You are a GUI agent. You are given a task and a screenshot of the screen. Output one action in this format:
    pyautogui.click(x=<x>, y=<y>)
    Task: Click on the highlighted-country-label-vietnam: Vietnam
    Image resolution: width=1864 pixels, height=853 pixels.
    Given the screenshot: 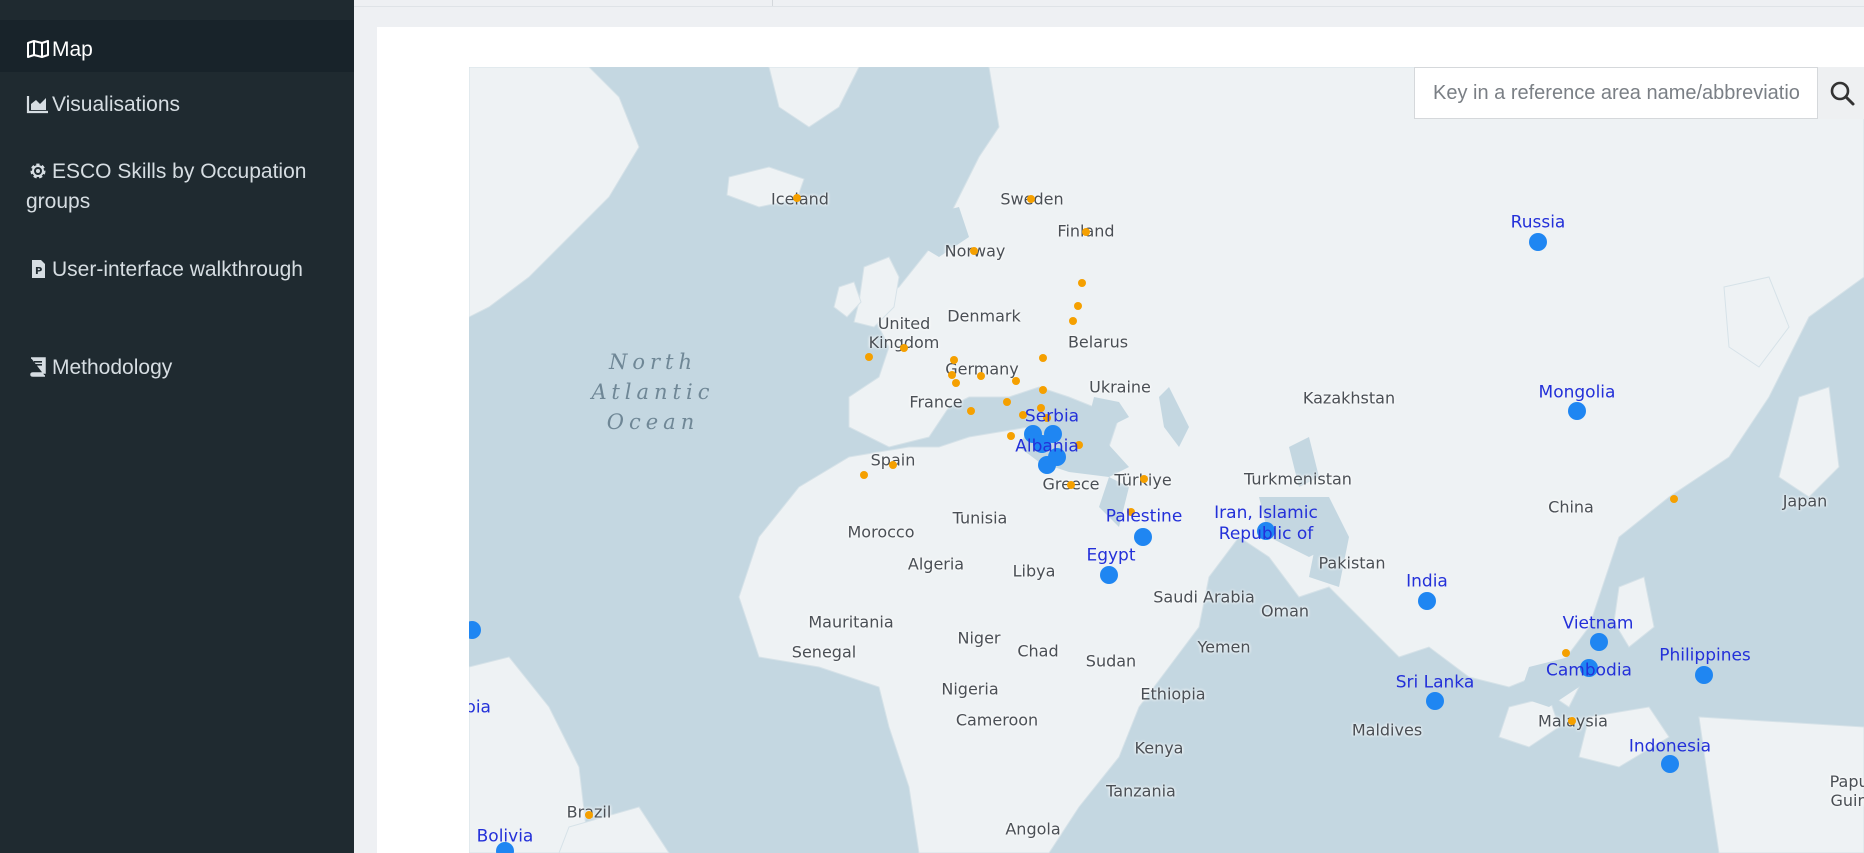 What is the action you would take?
    pyautogui.click(x=1598, y=624)
    